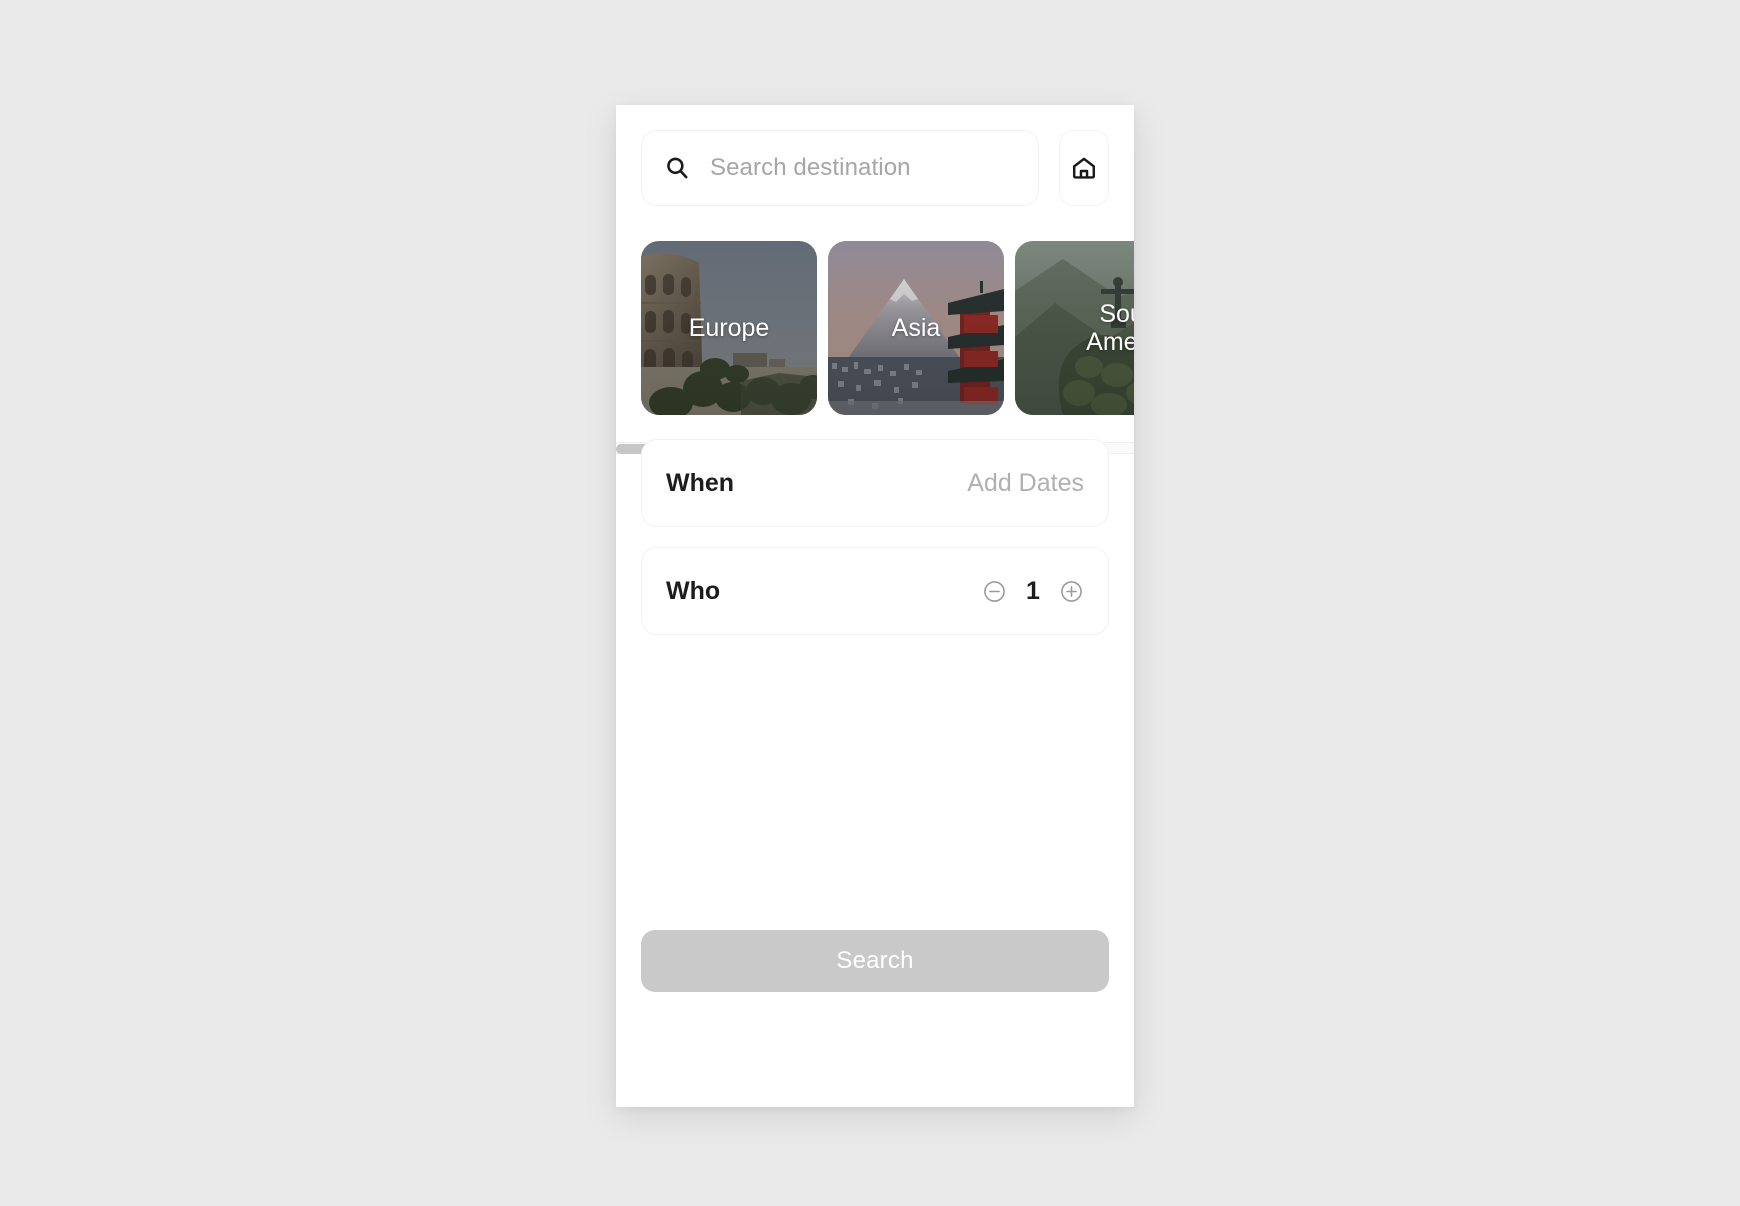 The width and height of the screenshot is (1740, 1206). I want to click on destination-carousel: Europe Asia So Ame, so click(875, 334).